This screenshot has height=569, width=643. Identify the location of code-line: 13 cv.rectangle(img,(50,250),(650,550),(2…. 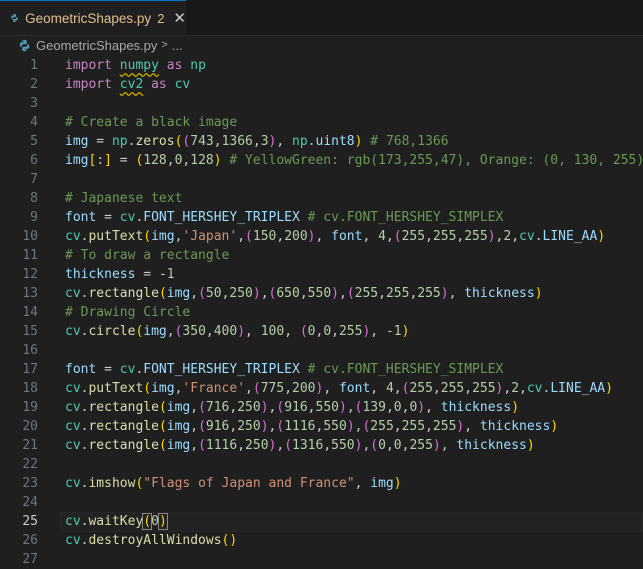
(321, 293).